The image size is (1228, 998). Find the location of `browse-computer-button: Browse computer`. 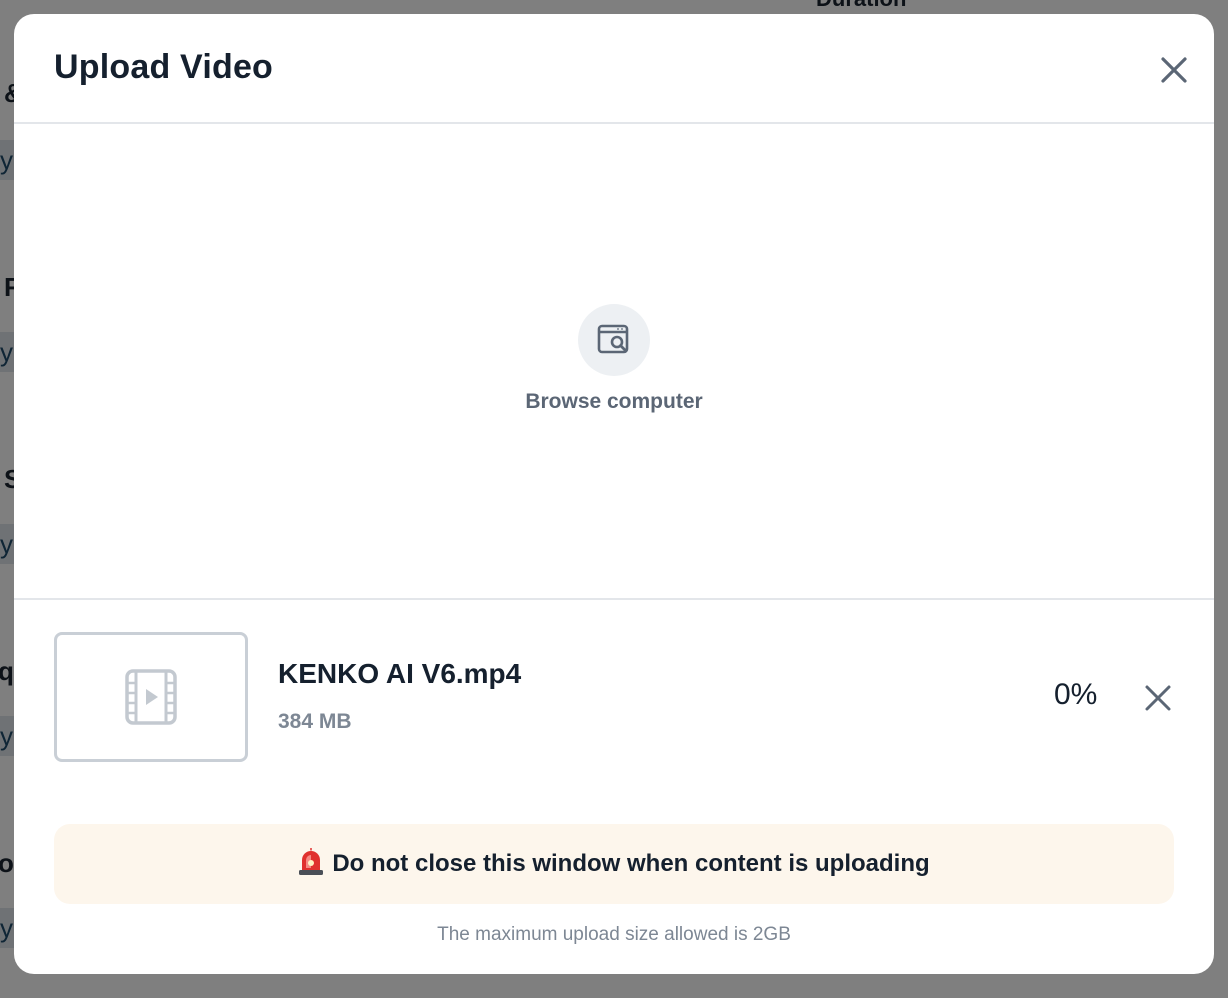

browse-computer-button: Browse computer is located at coordinates (614, 364).